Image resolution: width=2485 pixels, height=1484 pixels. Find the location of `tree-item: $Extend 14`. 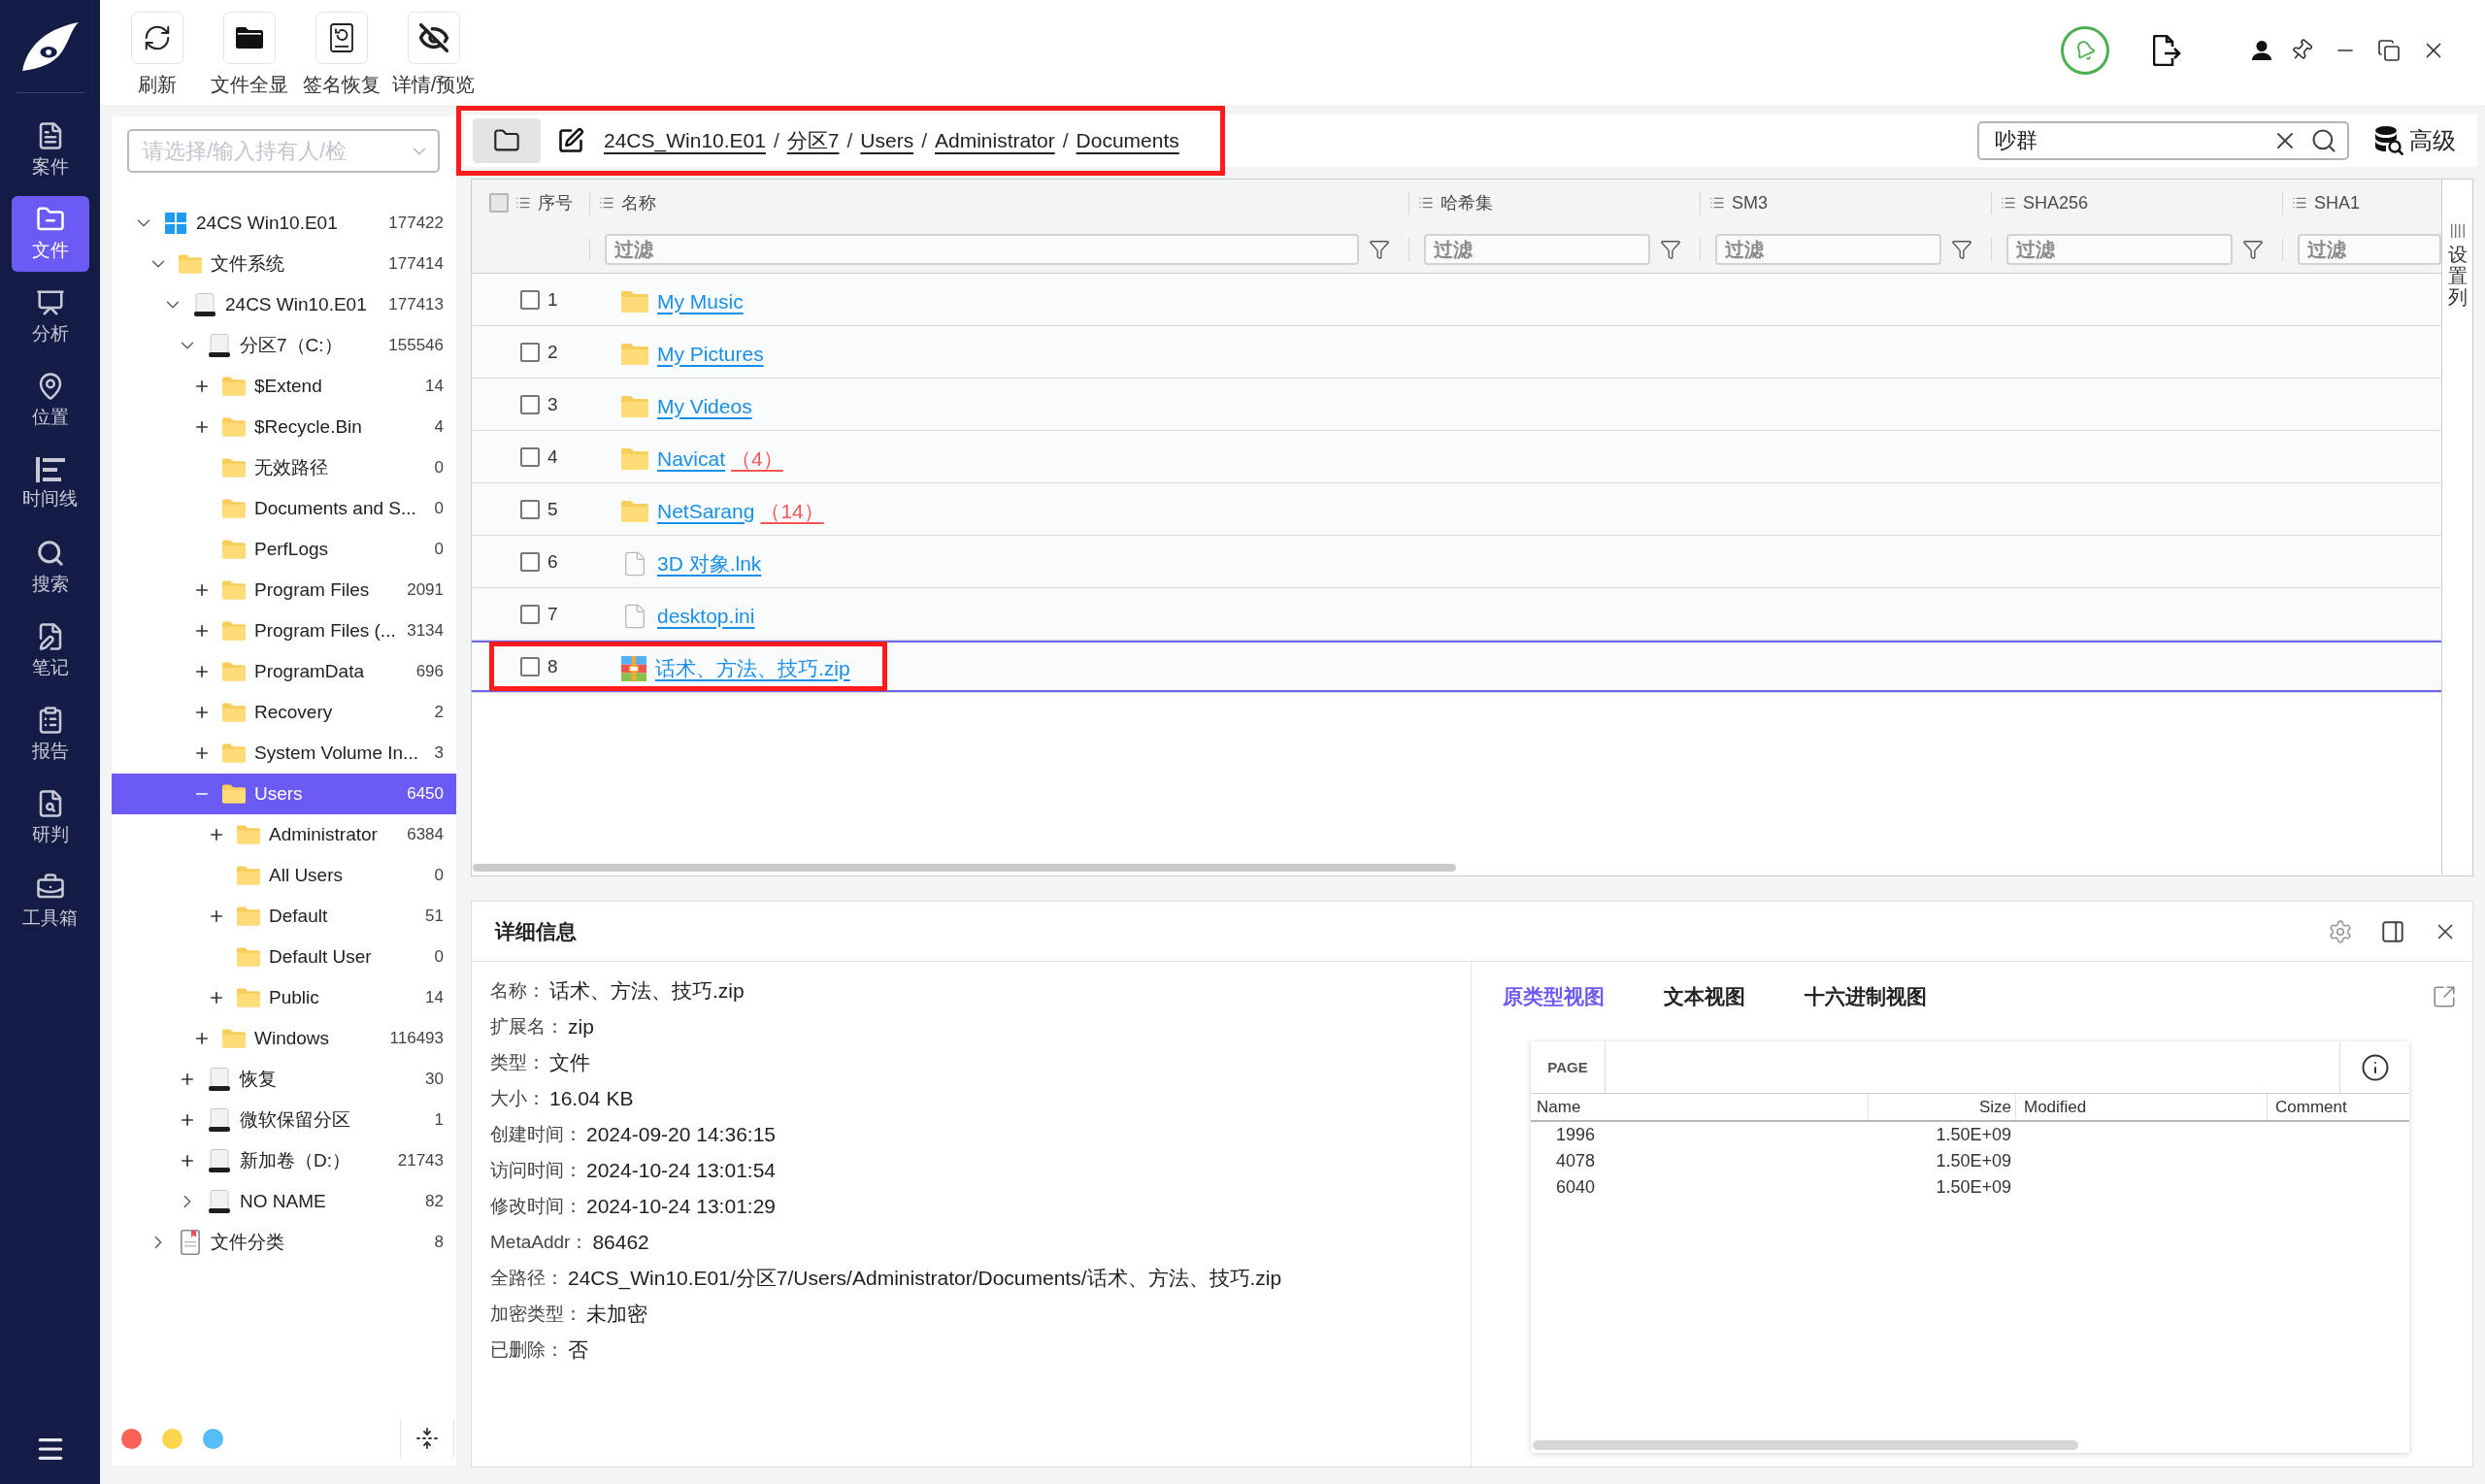

tree-item: $Extend 14 is located at coordinates (284, 386).